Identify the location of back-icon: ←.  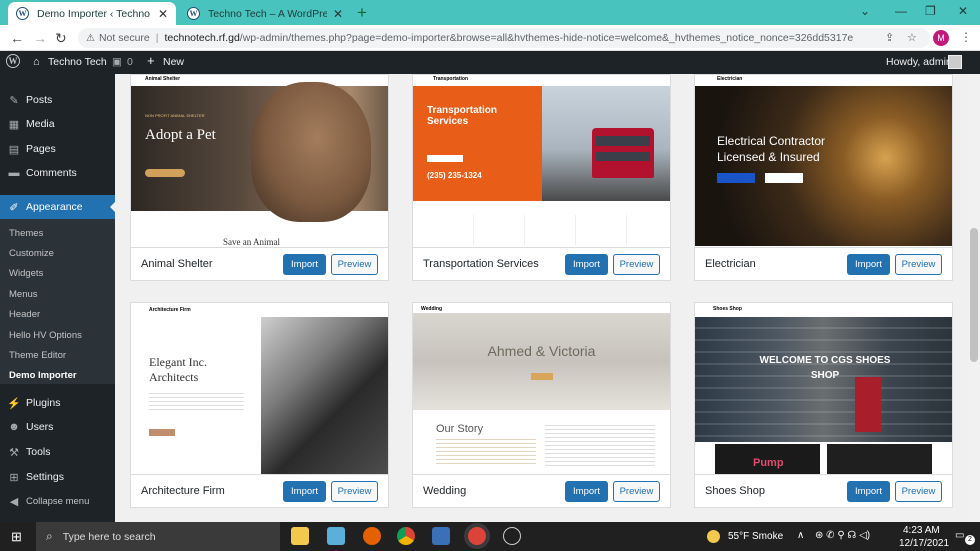
(17, 38).